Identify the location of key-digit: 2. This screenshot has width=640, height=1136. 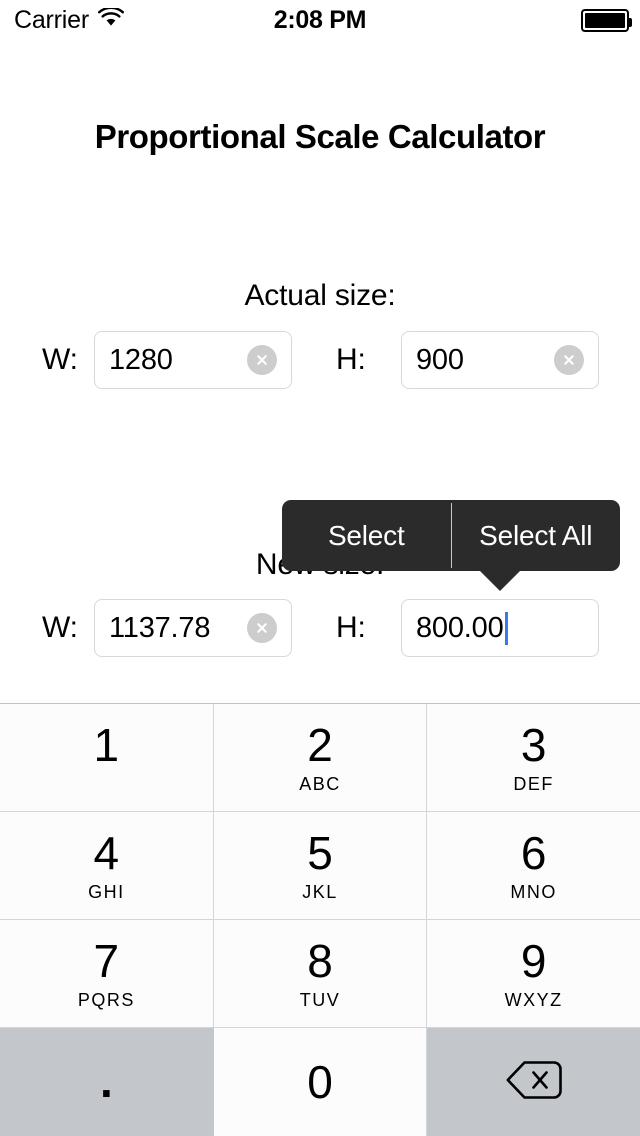
(320, 744).